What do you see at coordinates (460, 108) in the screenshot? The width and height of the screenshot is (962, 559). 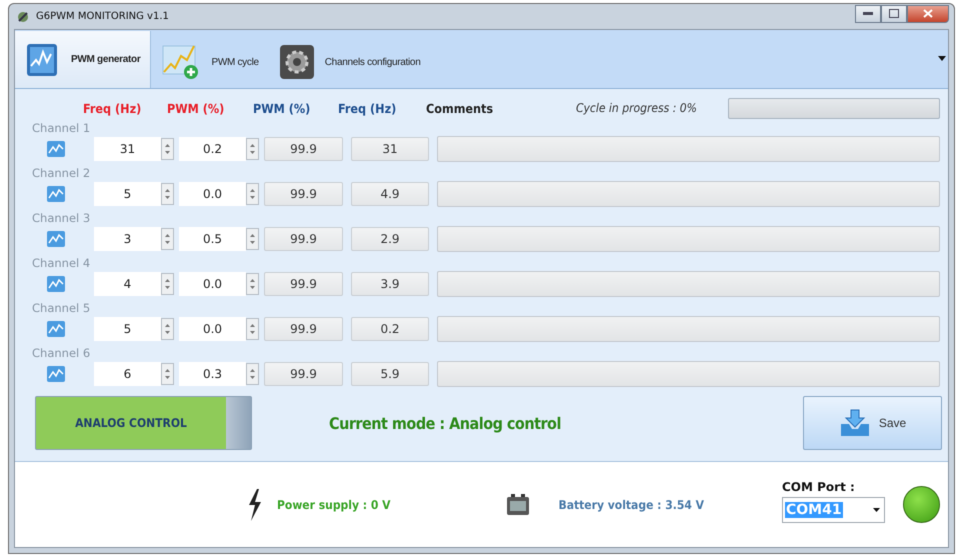 I see `column-header: Comments` at bounding box center [460, 108].